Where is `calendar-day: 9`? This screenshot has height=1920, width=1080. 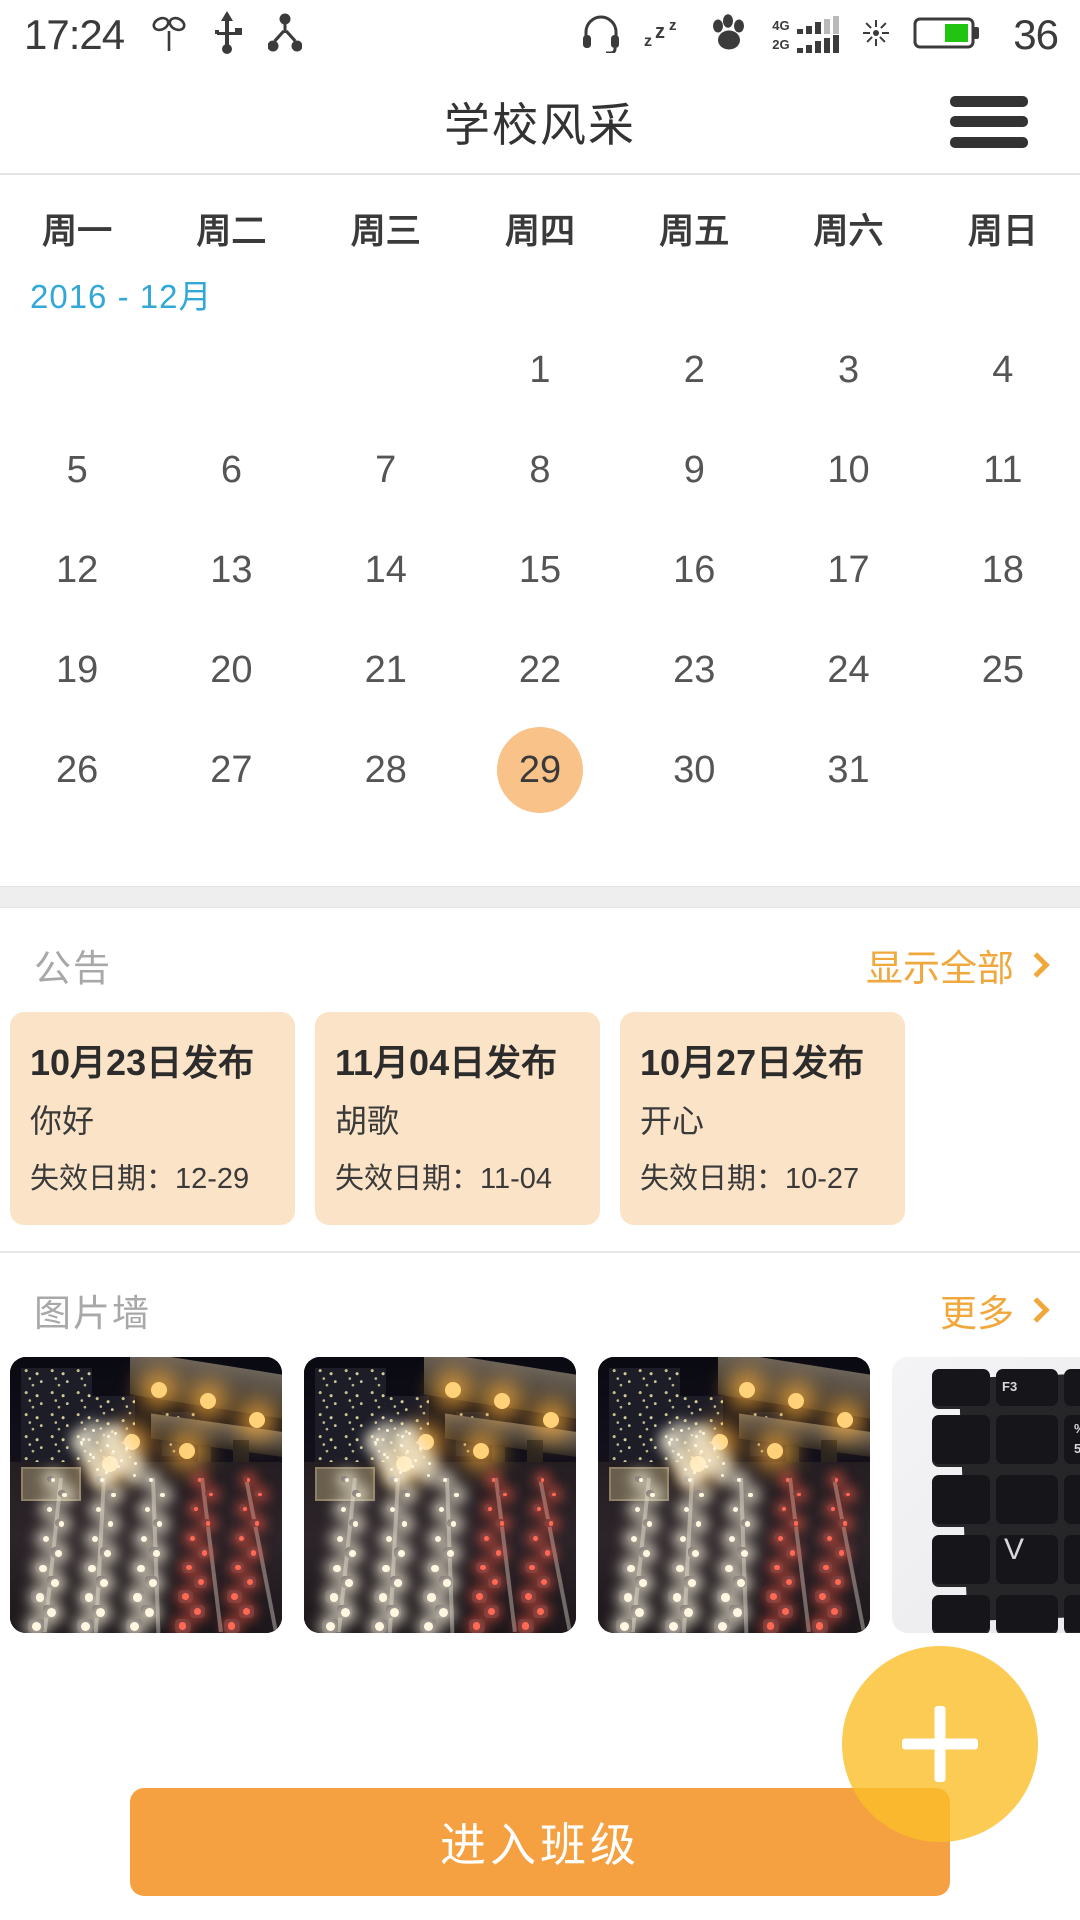 calendar-day: 9 is located at coordinates (694, 470).